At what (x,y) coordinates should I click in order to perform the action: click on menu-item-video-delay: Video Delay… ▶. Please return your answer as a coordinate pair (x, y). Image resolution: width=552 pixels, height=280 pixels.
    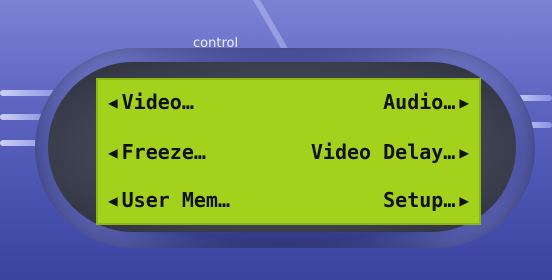
    Looking at the image, I should click on (392, 152).